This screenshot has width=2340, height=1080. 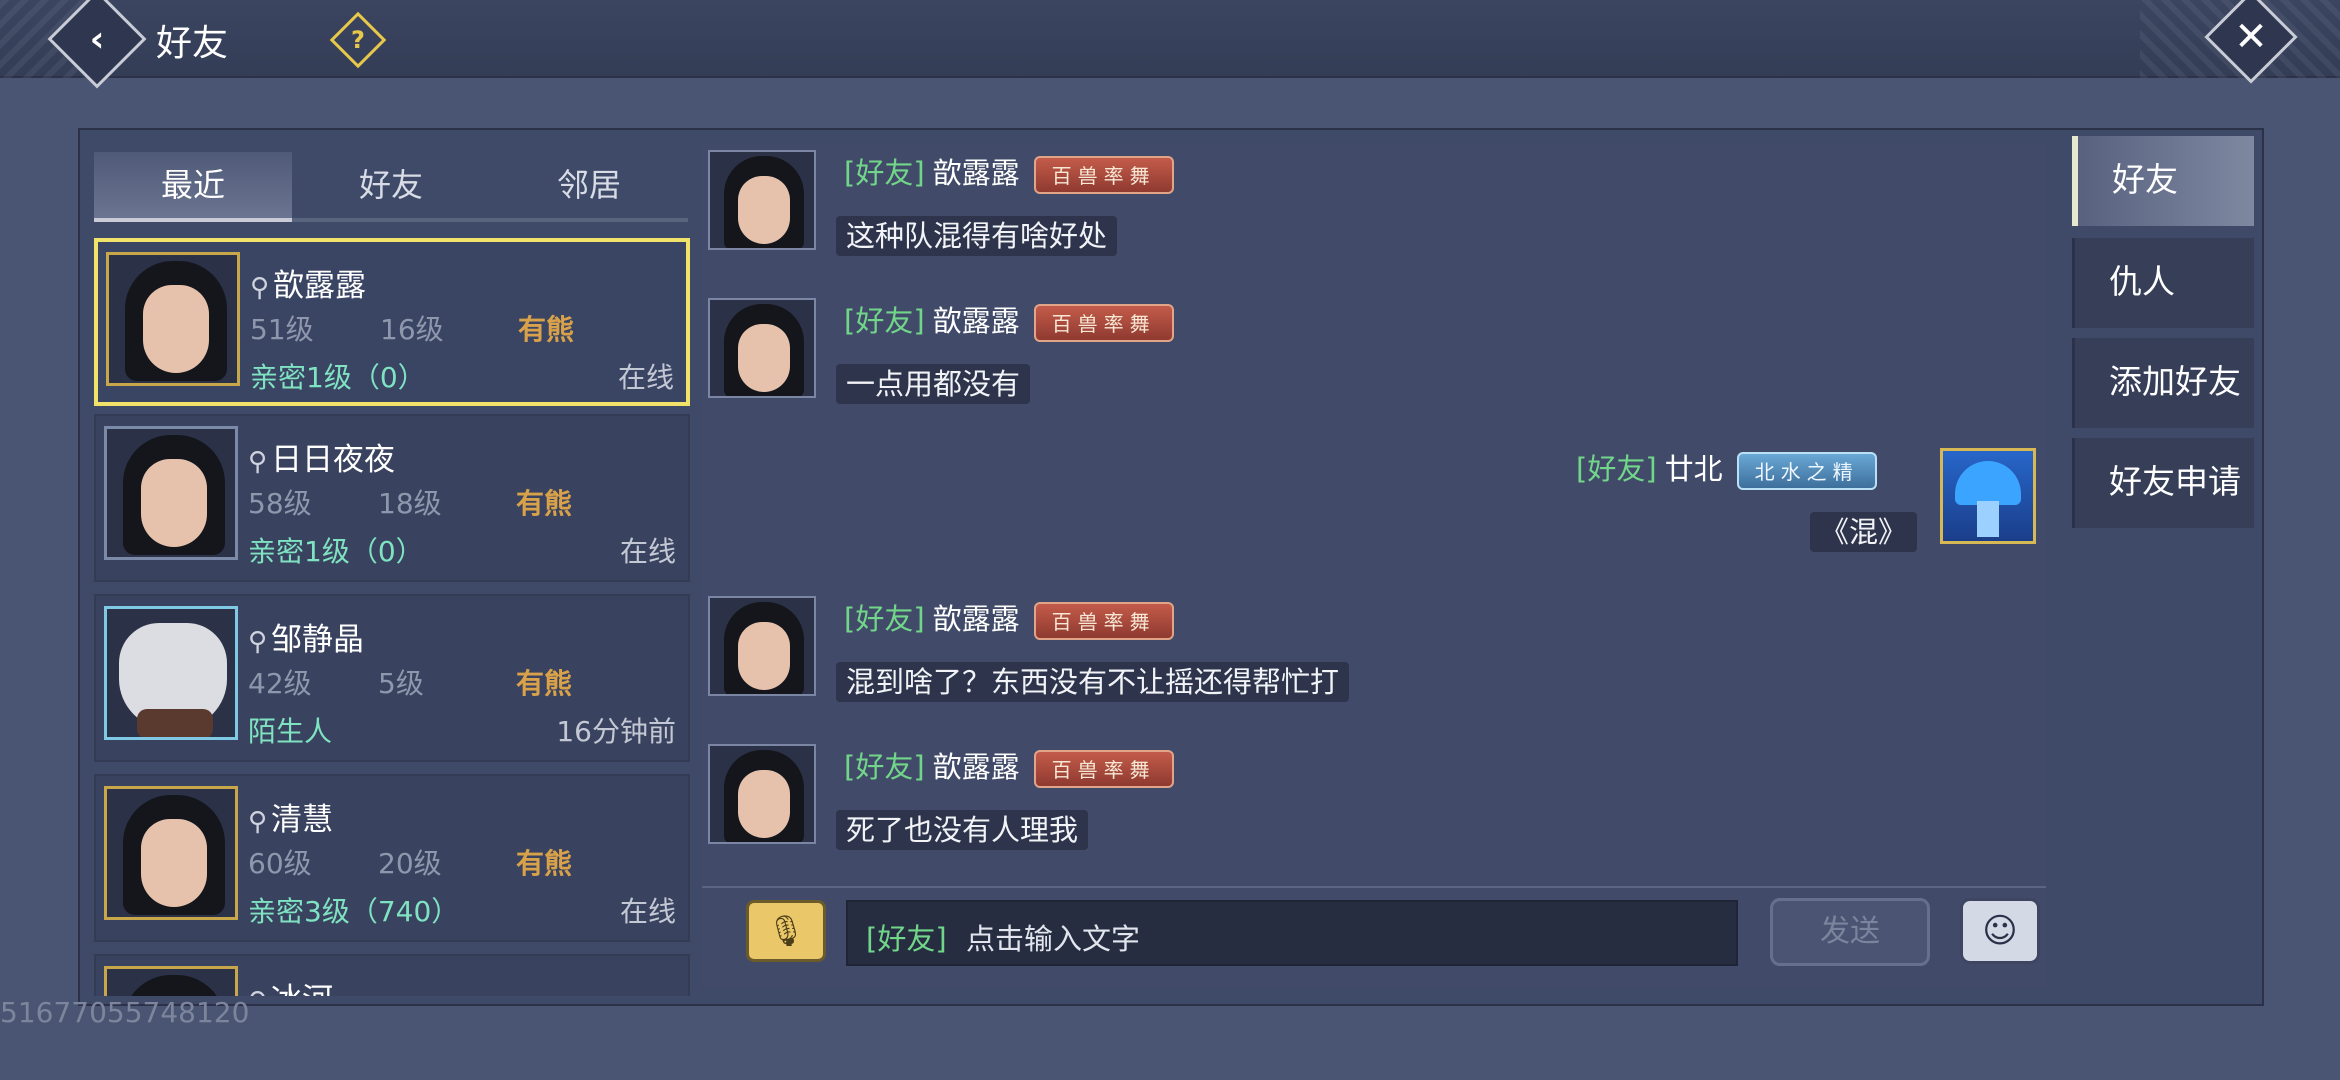 I want to click on watermark: 51677055748120, so click(x=125, y=1012).